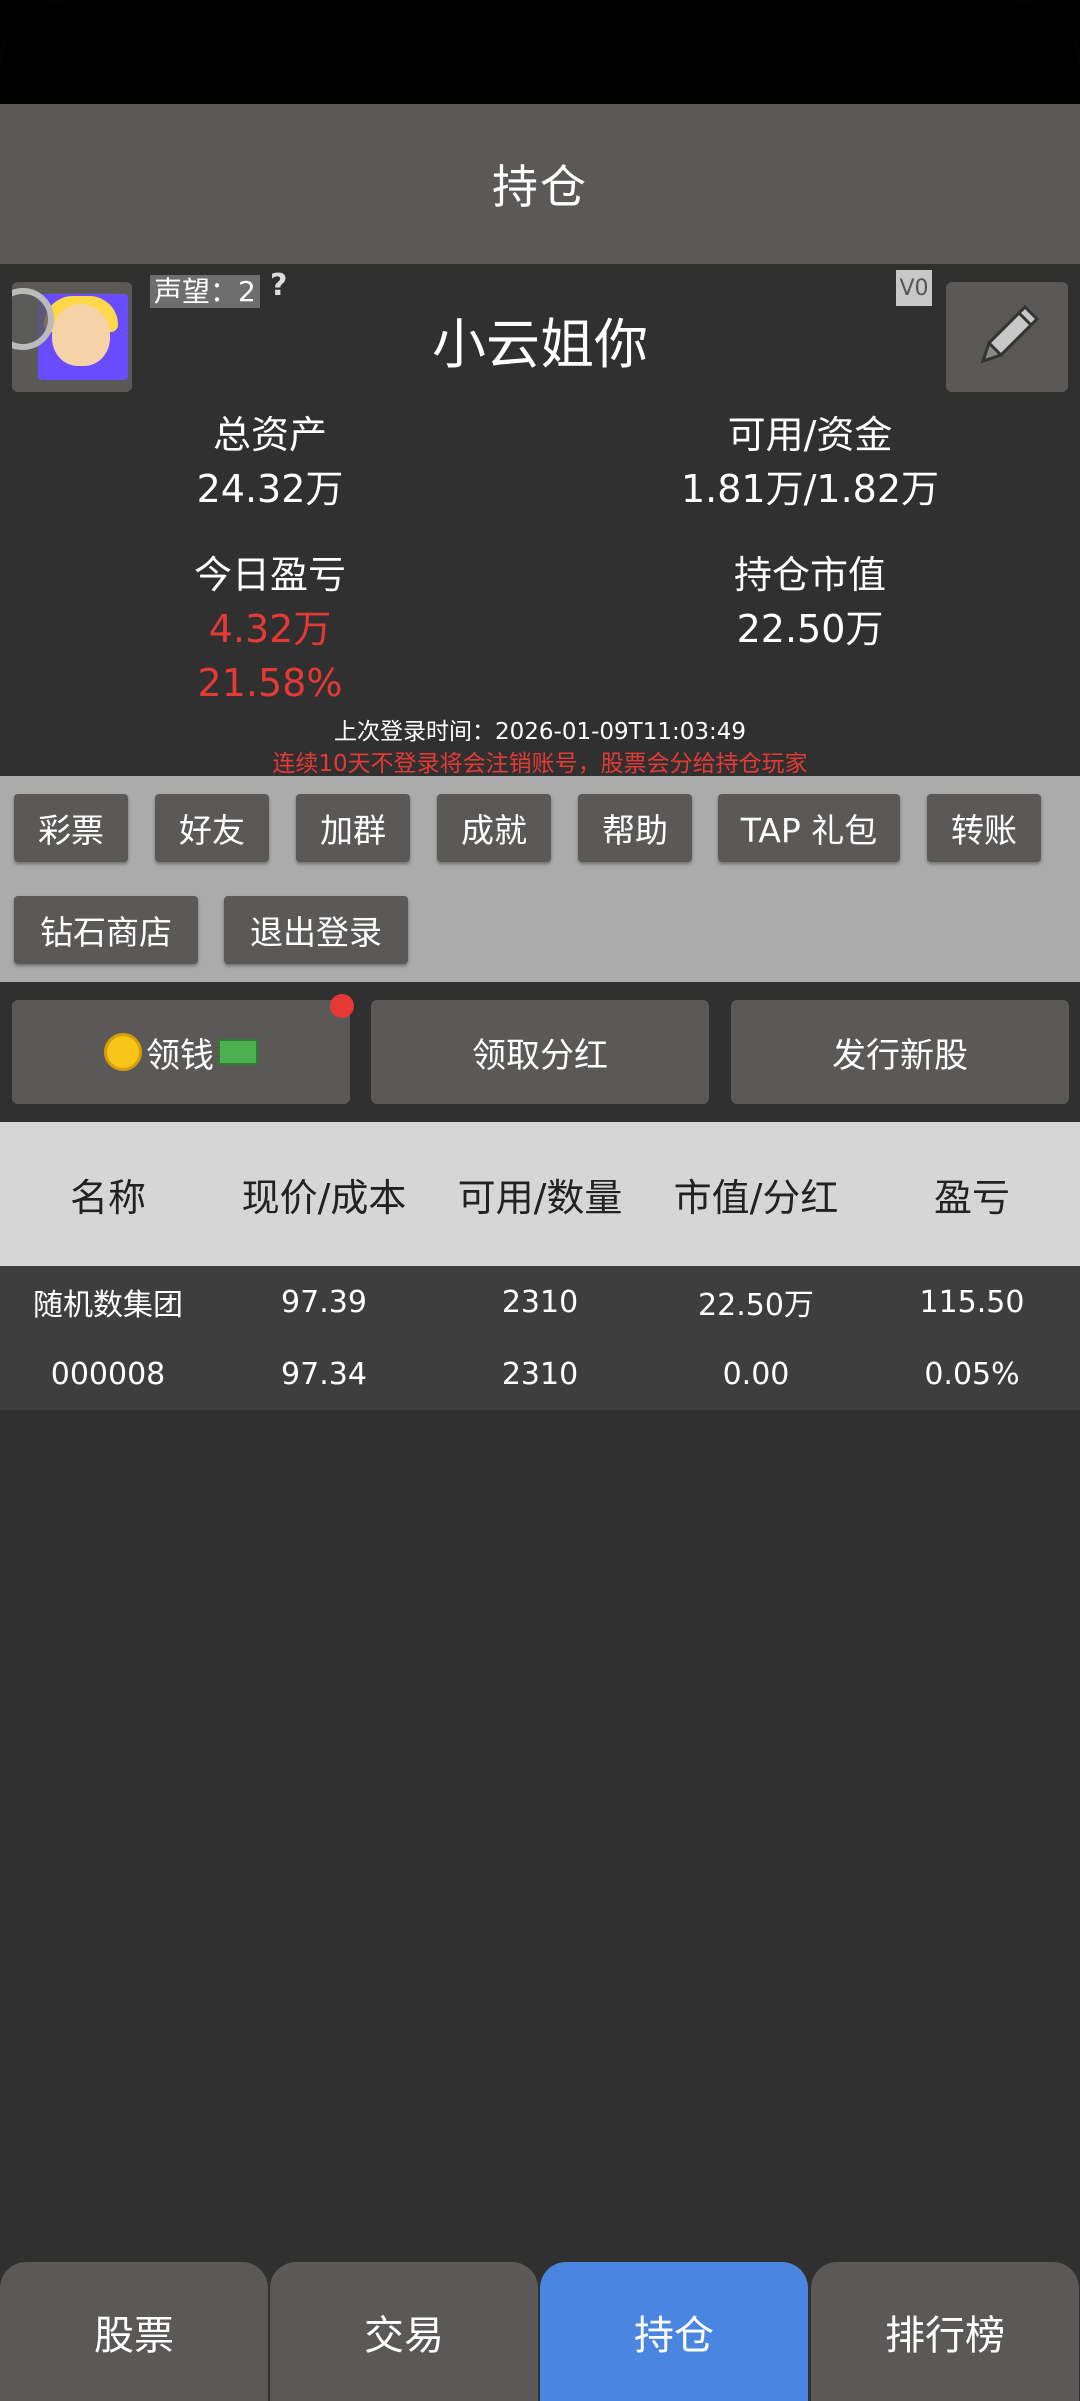 This screenshot has width=1080, height=2401. Describe the element at coordinates (756, 1197) in the screenshot. I see `column-header-market-value: 市值/分红` at that location.